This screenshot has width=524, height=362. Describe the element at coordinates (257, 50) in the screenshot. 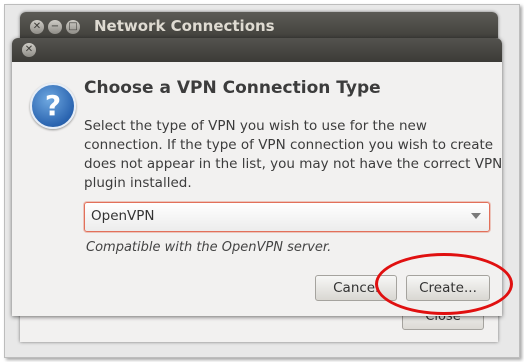

I see `dialog-titlebar: ✕` at that location.